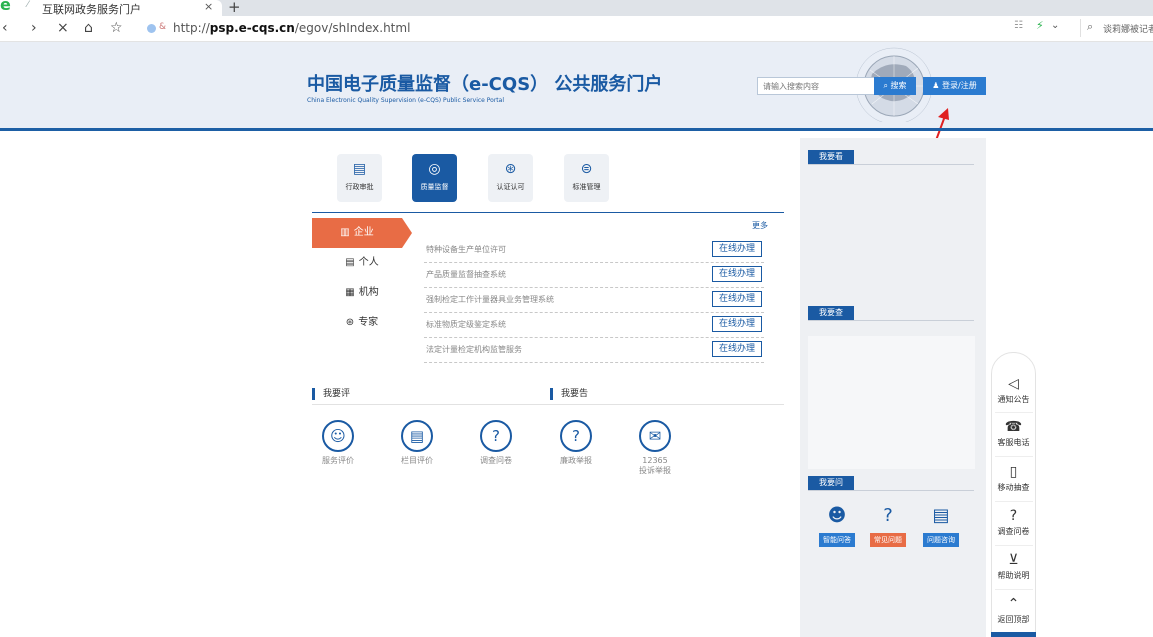  What do you see at coordinates (941, 515) in the screenshot?
I see `chat-icon: ▤` at bounding box center [941, 515].